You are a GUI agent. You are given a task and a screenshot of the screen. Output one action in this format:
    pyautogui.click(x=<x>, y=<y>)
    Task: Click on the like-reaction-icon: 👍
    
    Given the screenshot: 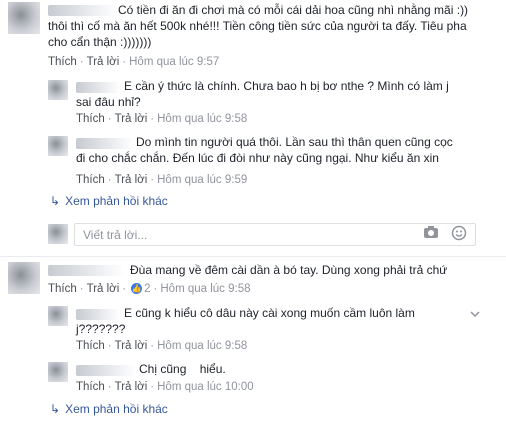 What is the action you would take?
    pyautogui.click(x=137, y=289)
    